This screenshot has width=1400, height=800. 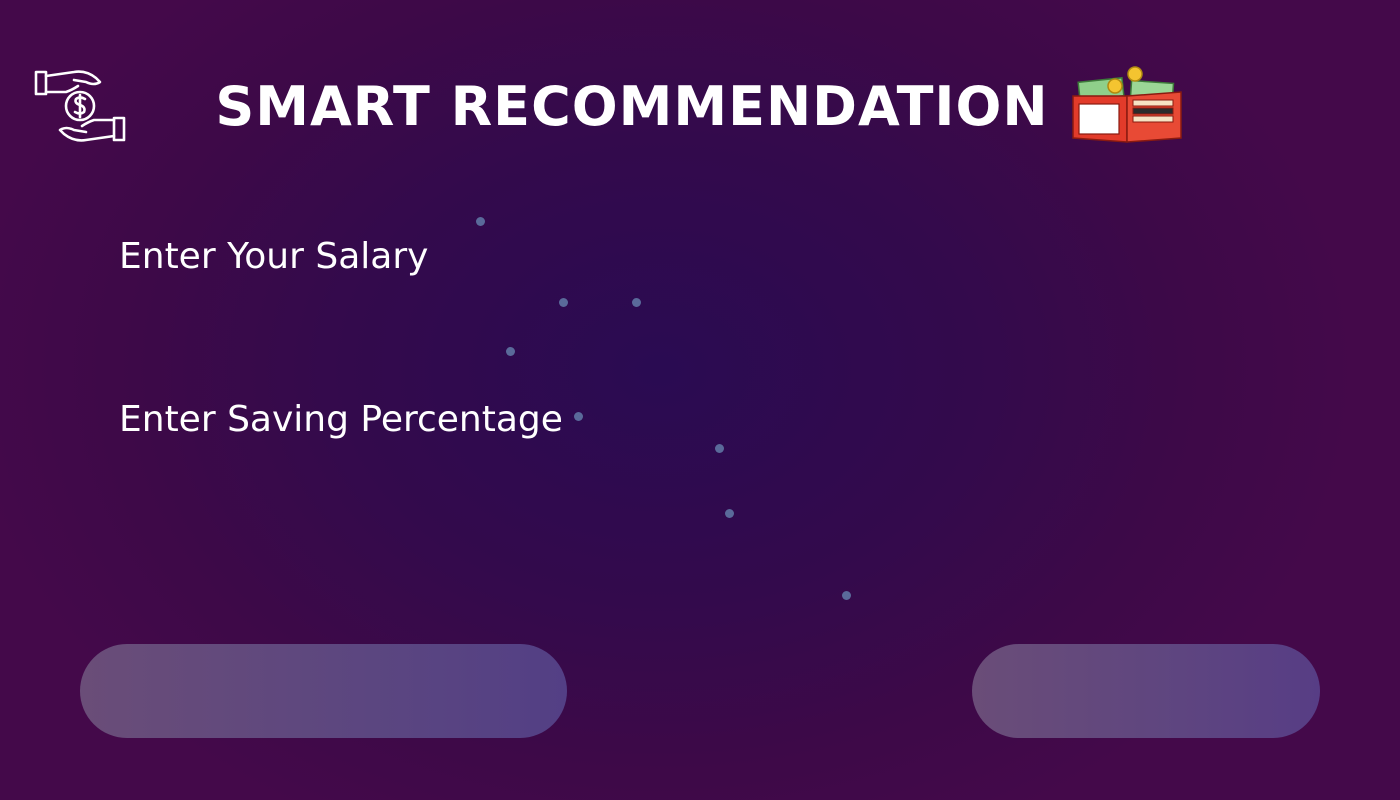 What do you see at coordinates (1146, 691) in the screenshot?
I see `right-action-button` at bounding box center [1146, 691].